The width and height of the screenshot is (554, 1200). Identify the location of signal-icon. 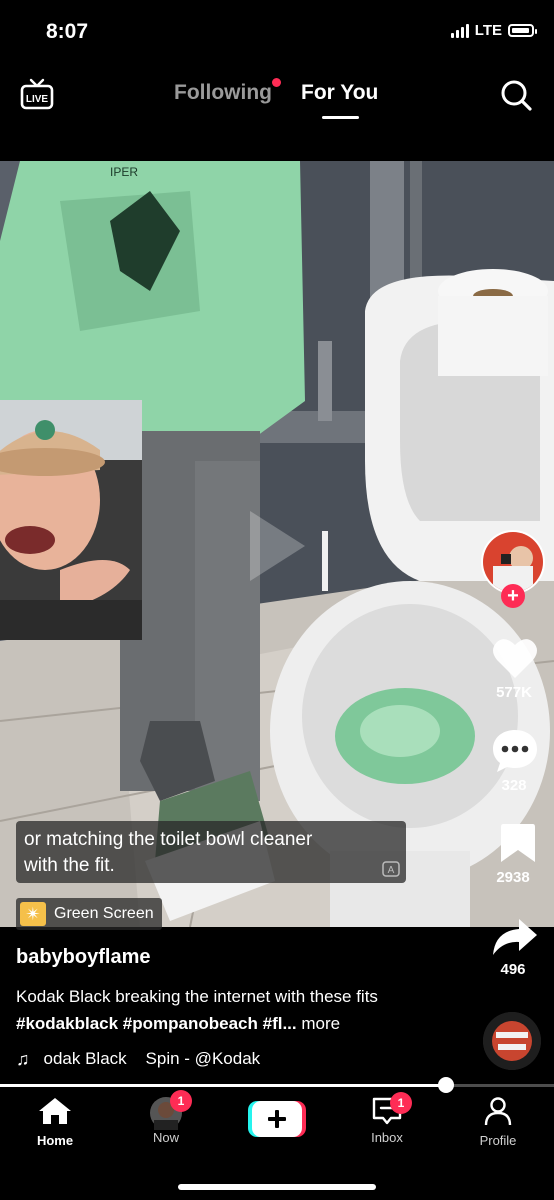
(459, 30).